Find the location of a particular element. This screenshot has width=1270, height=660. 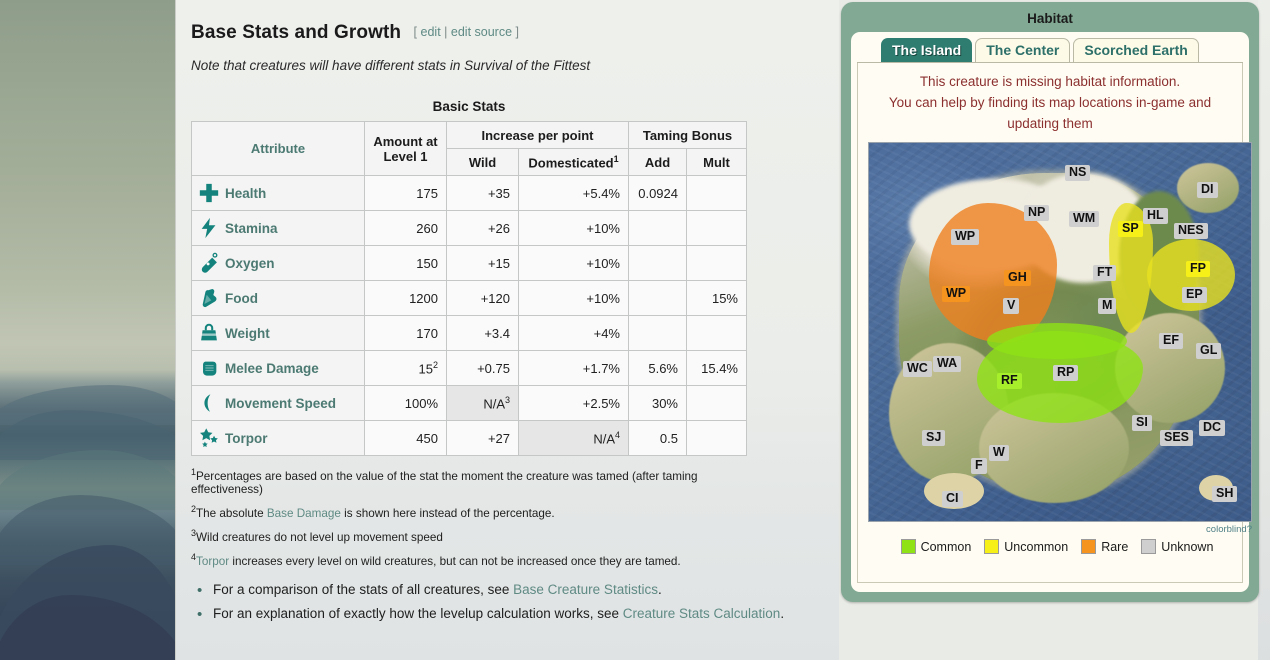

stat-taming-add-cell: 5.6% is located at coordinates (657, 368).